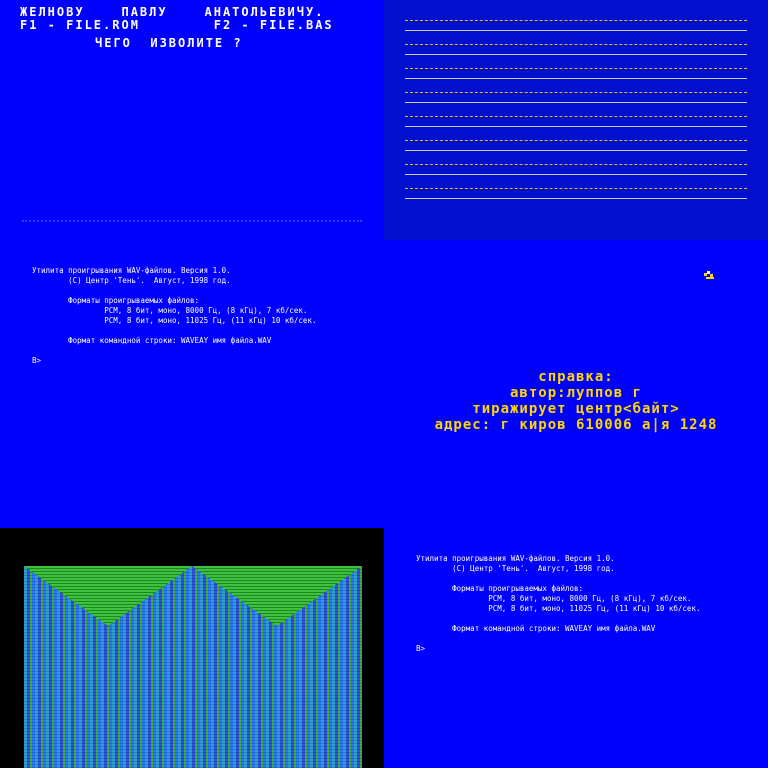 This screenshot has height=768, width=768. What do you see at coordinates (192, 222) in the screenshot?
I see `dotted-divider` at bounding box center [192, 222].